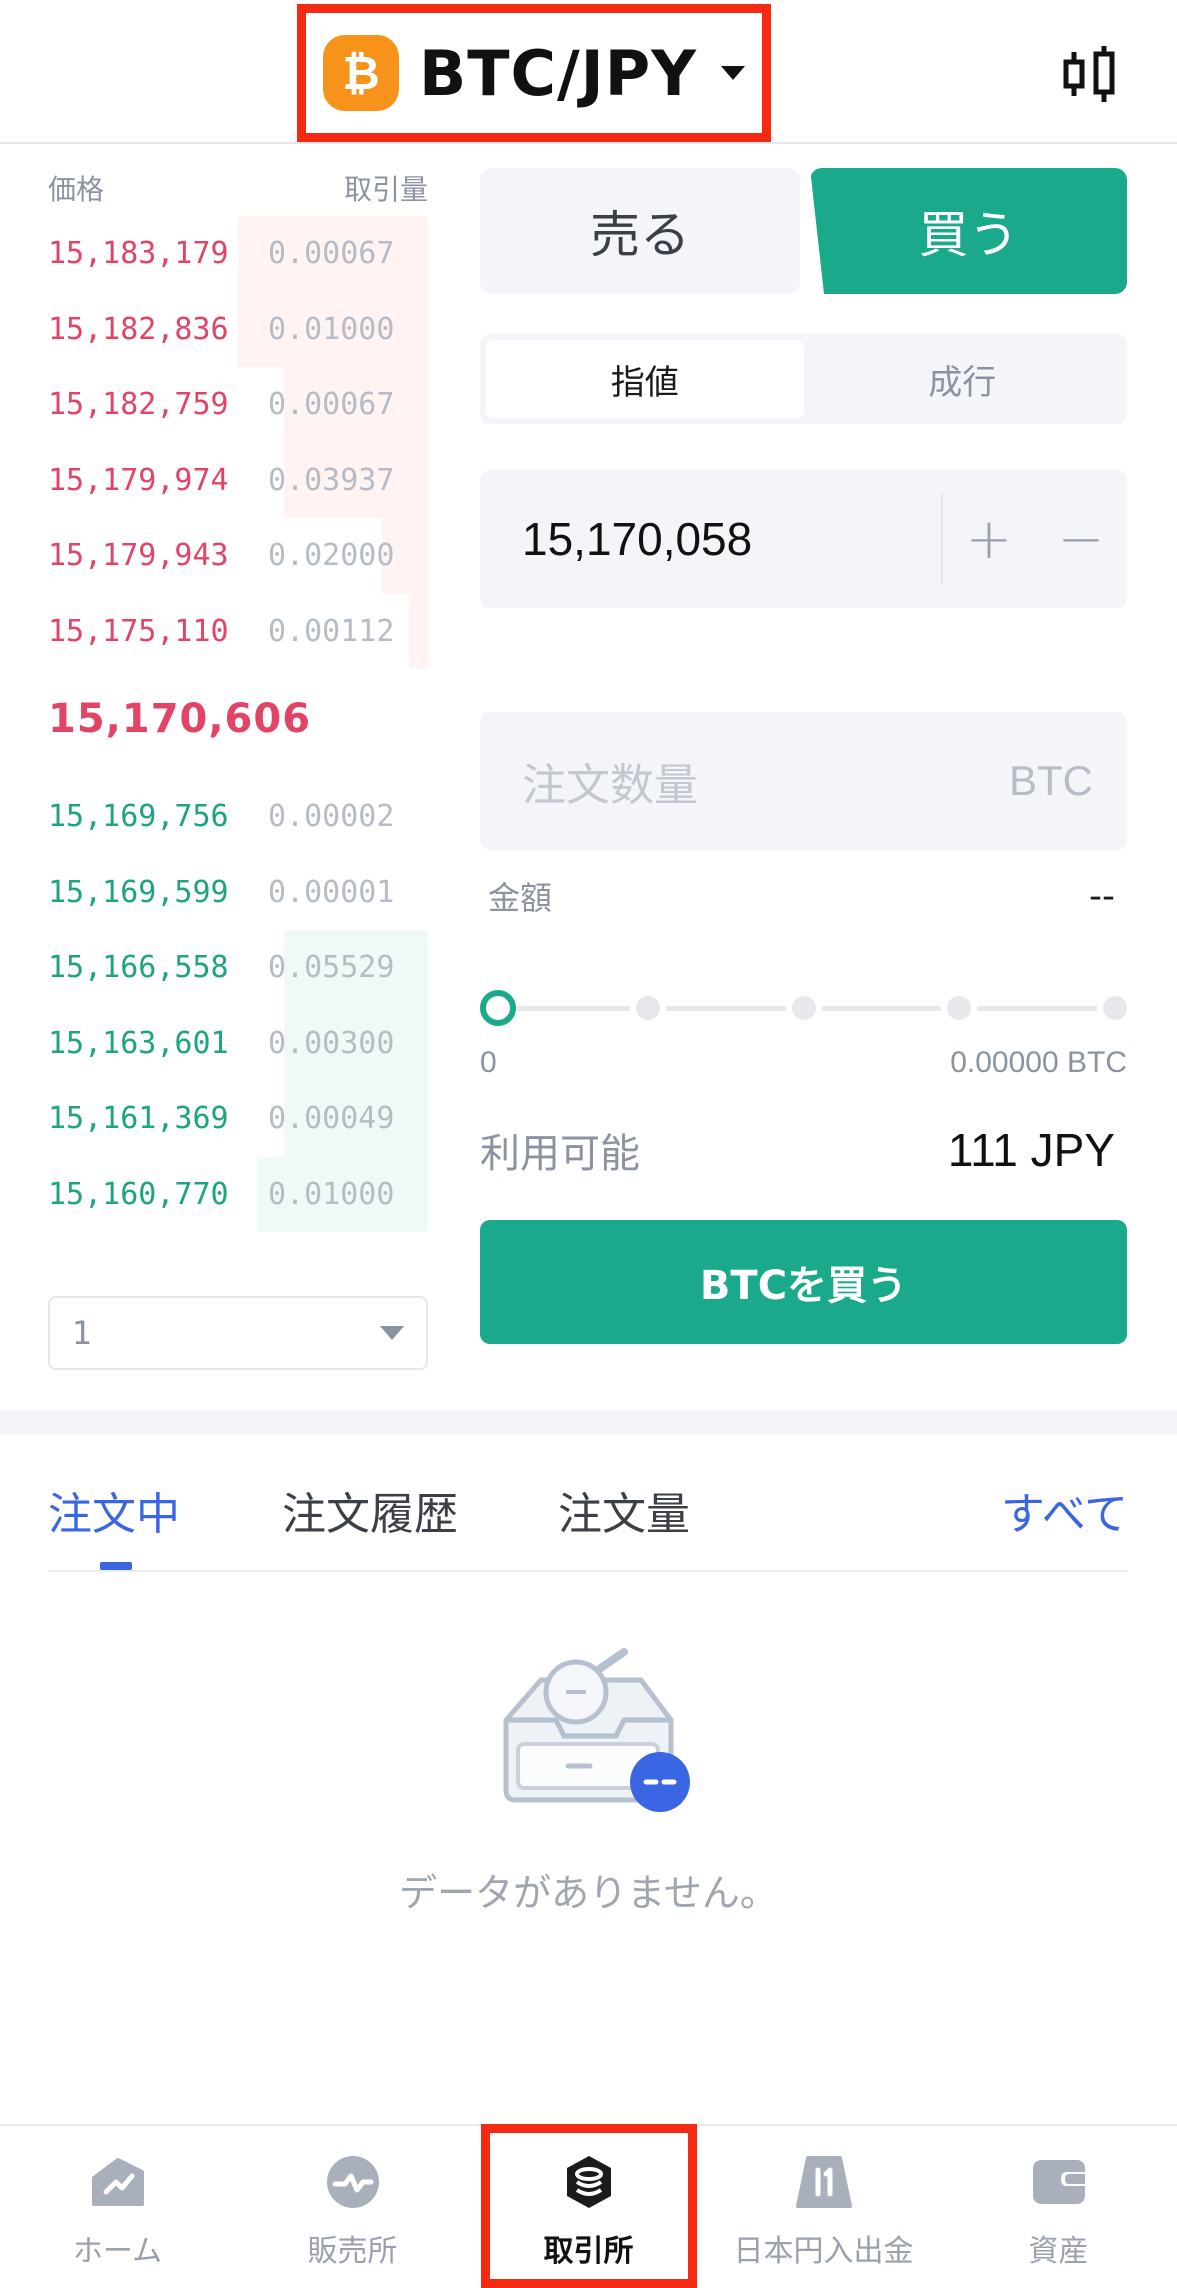  What do you see at coordinates (385, 189) in the screenshot?
I see `qty-column-header: 取引量` at bounding box center [385, 189].